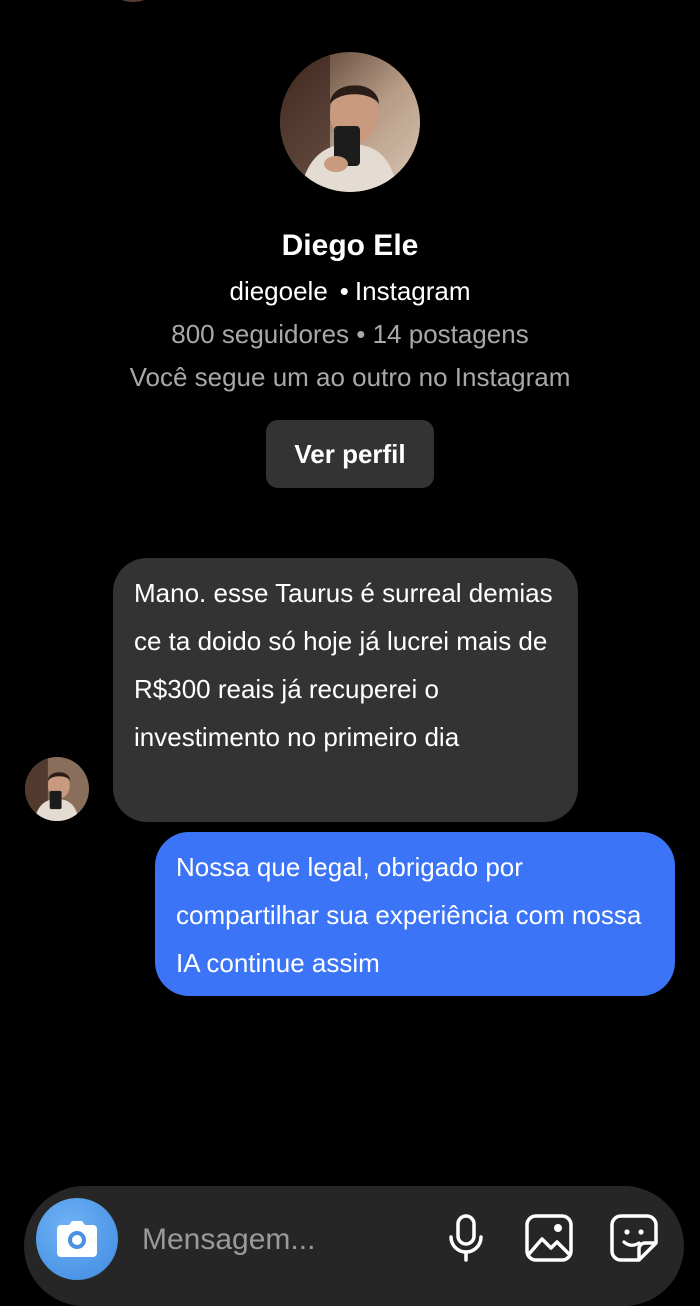  Describe the element at coordinates (350, 377) in the screenshot. I see `mutual-follow-note: Você segue um ao outro no Instagram` at that location.